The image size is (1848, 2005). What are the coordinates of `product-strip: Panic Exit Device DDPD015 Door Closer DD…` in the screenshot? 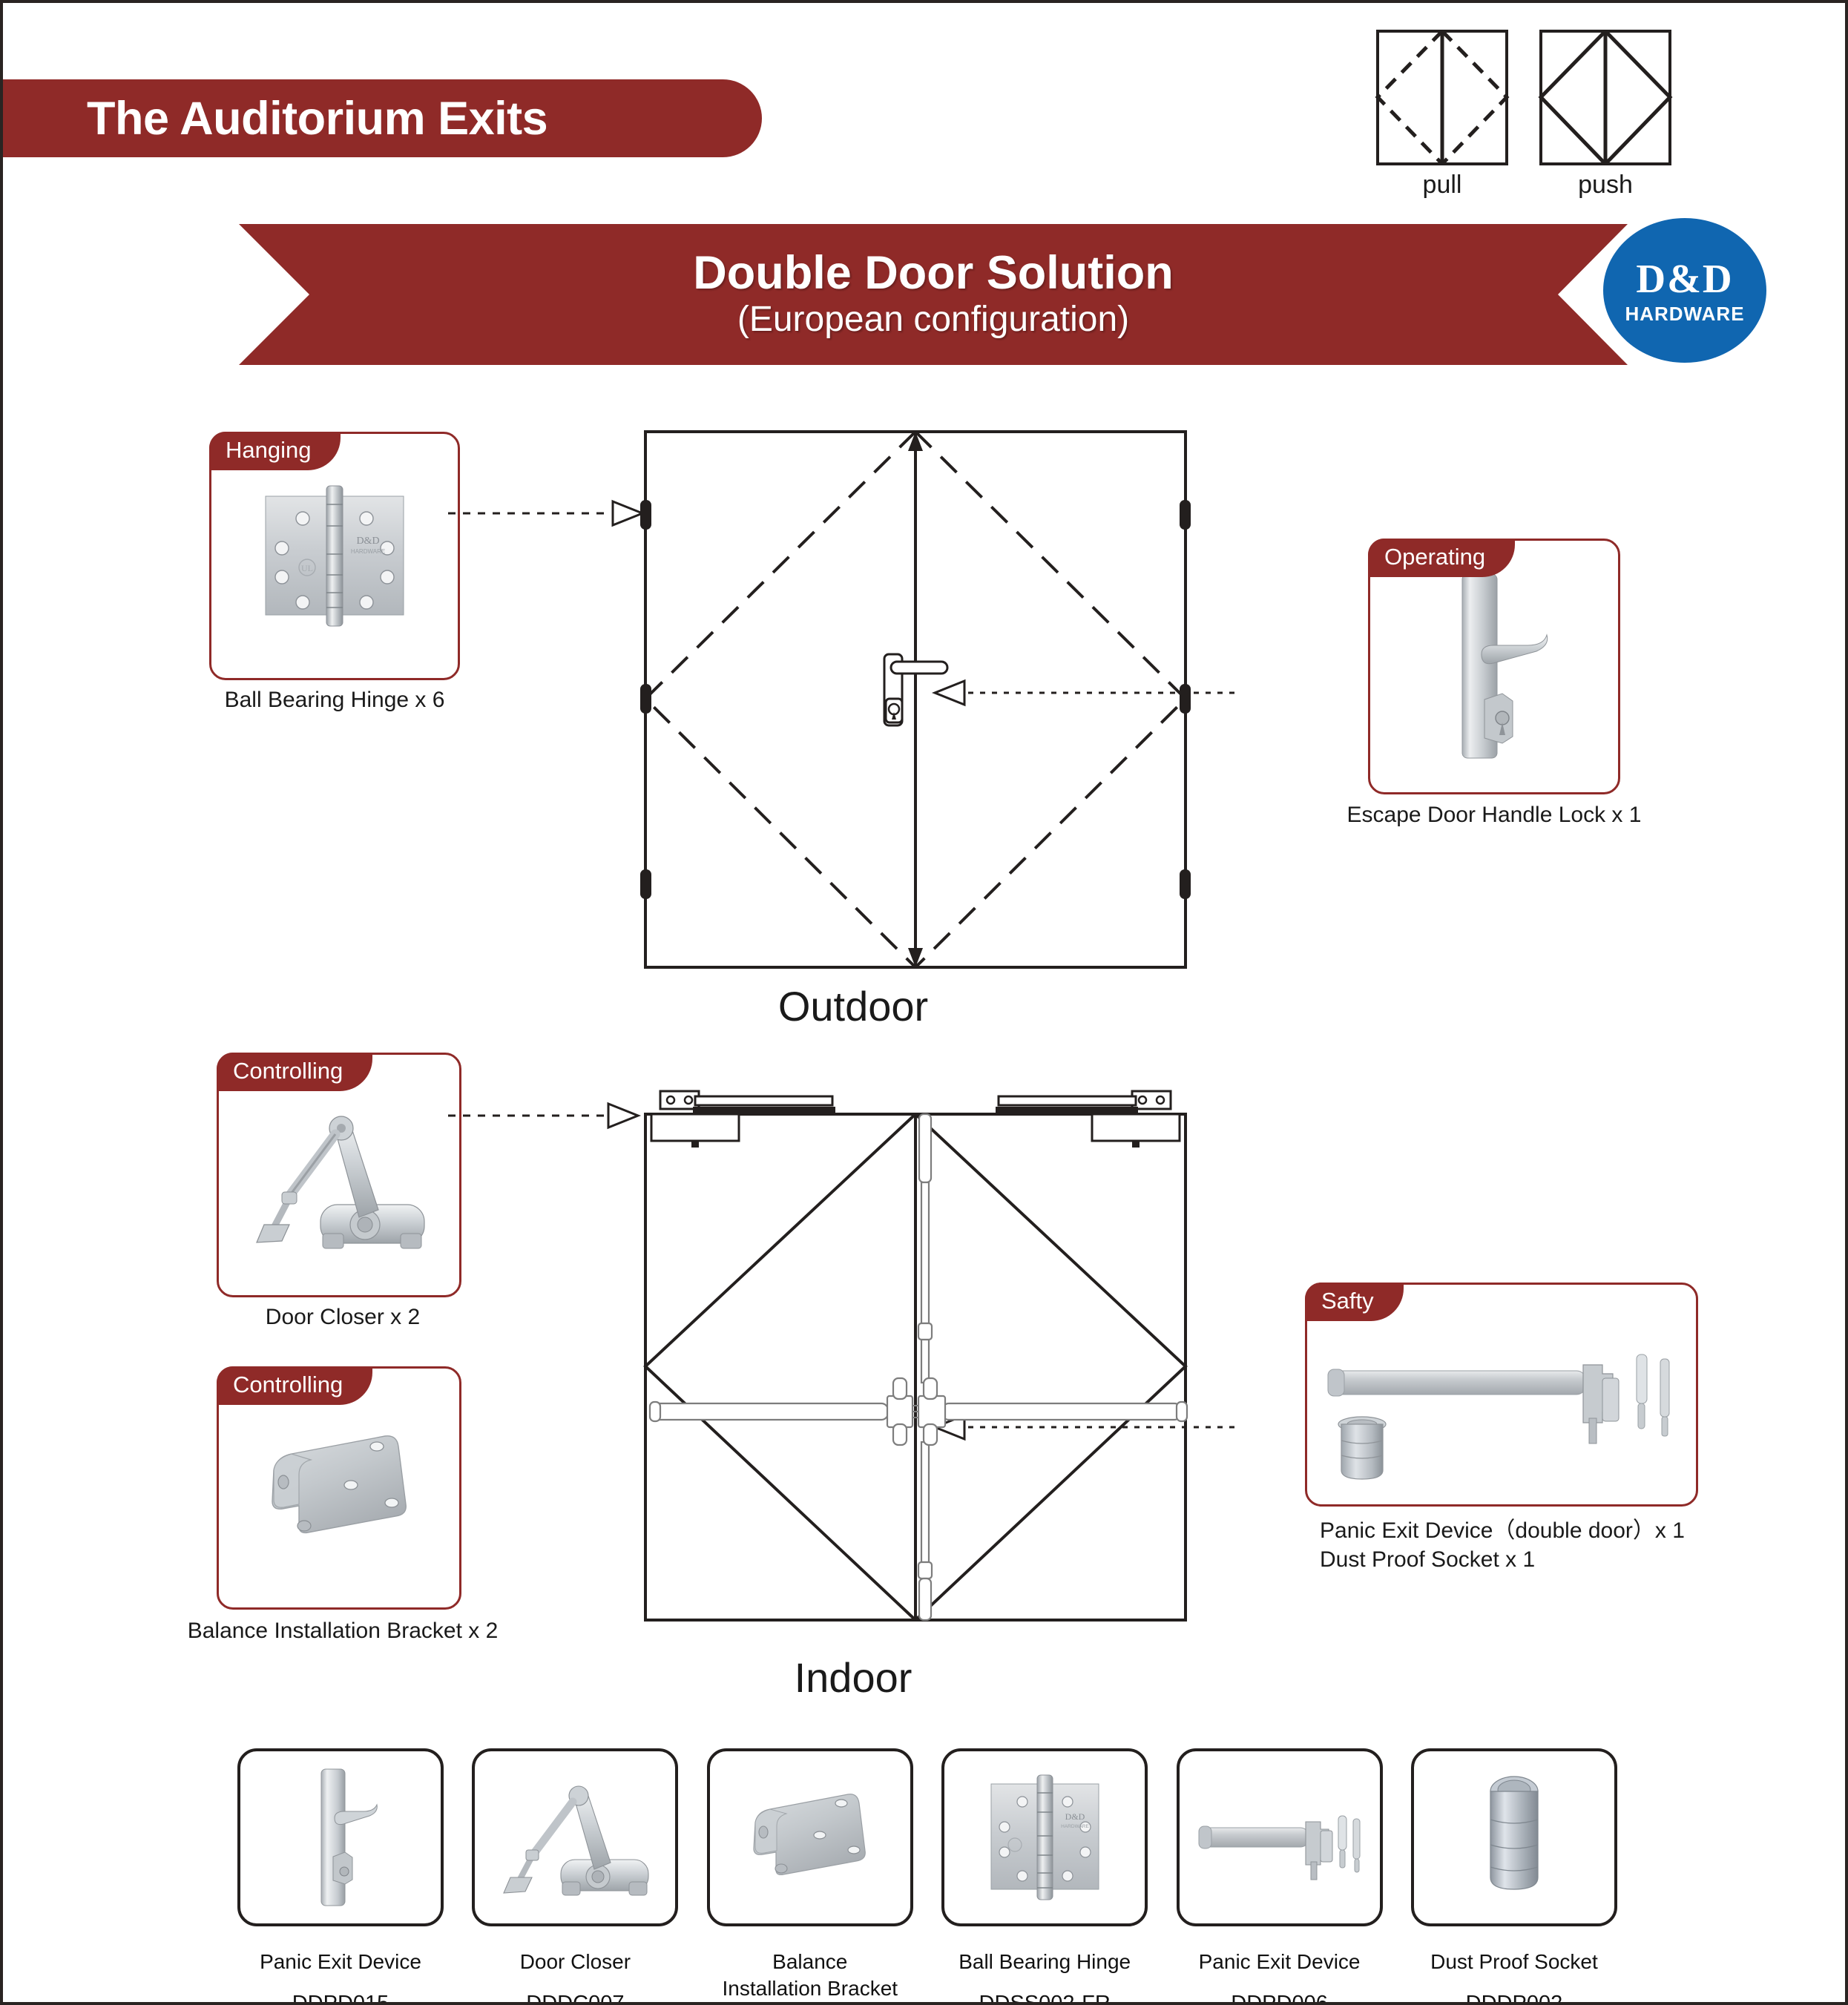 It's located at (927, 1876).